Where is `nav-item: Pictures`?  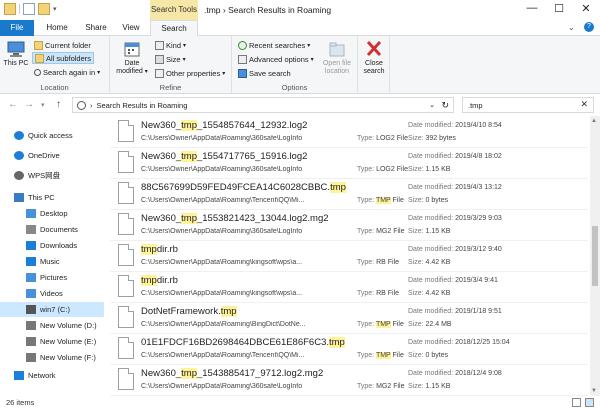 nav-item: Pictures is located at coordinates (52, 277).